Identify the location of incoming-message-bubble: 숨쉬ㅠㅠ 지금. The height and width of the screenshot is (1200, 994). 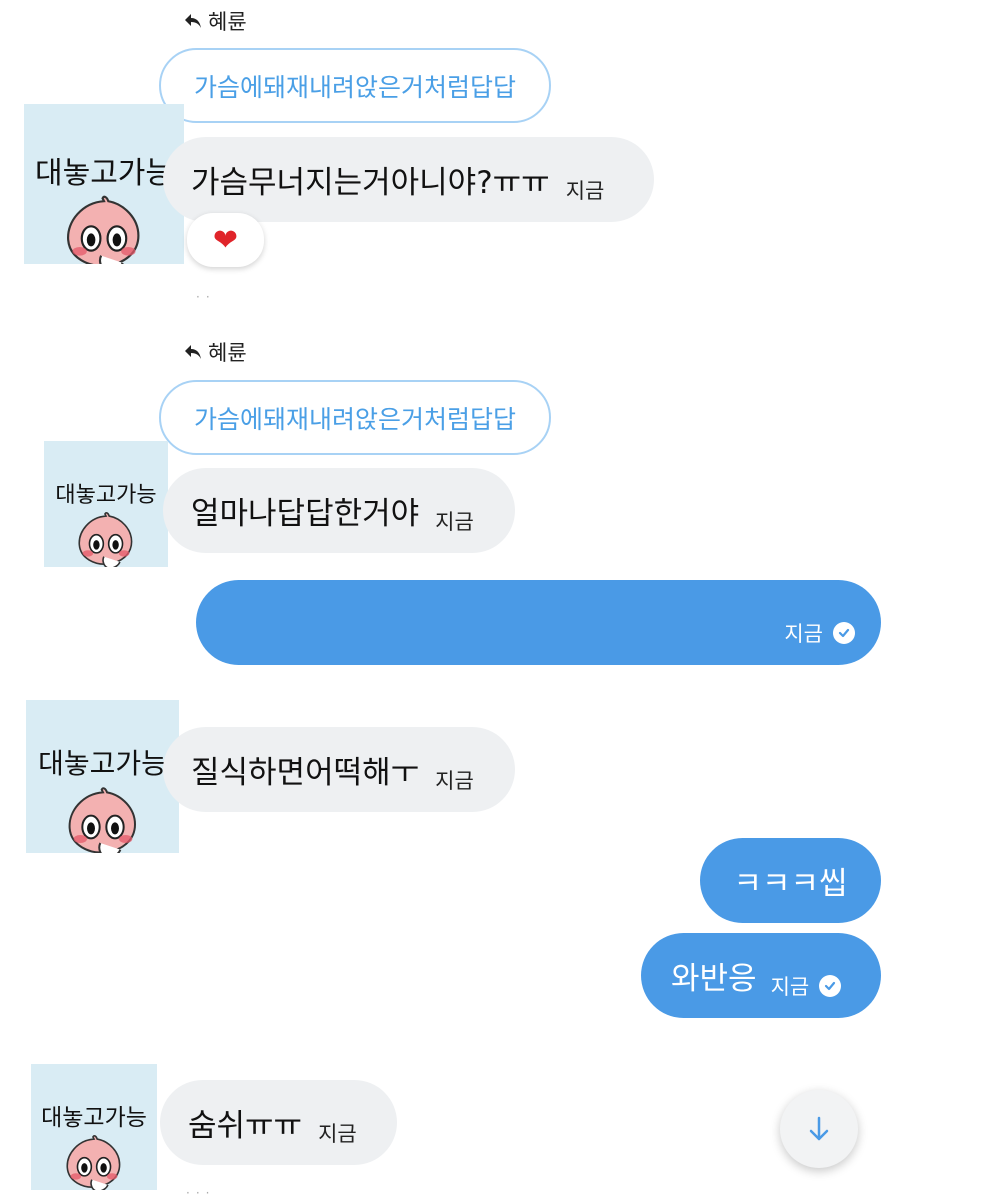
(278, 1122).